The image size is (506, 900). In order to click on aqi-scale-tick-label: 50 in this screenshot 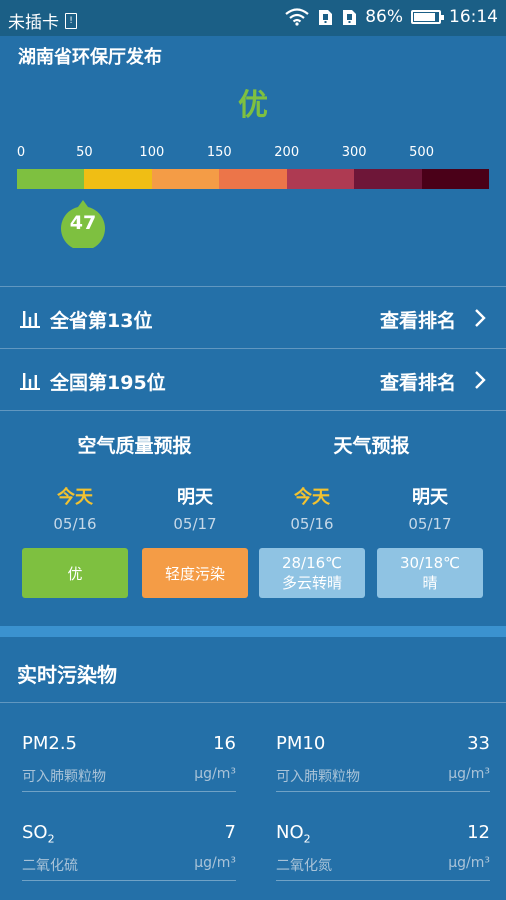, I will do `click(84, 152)`.